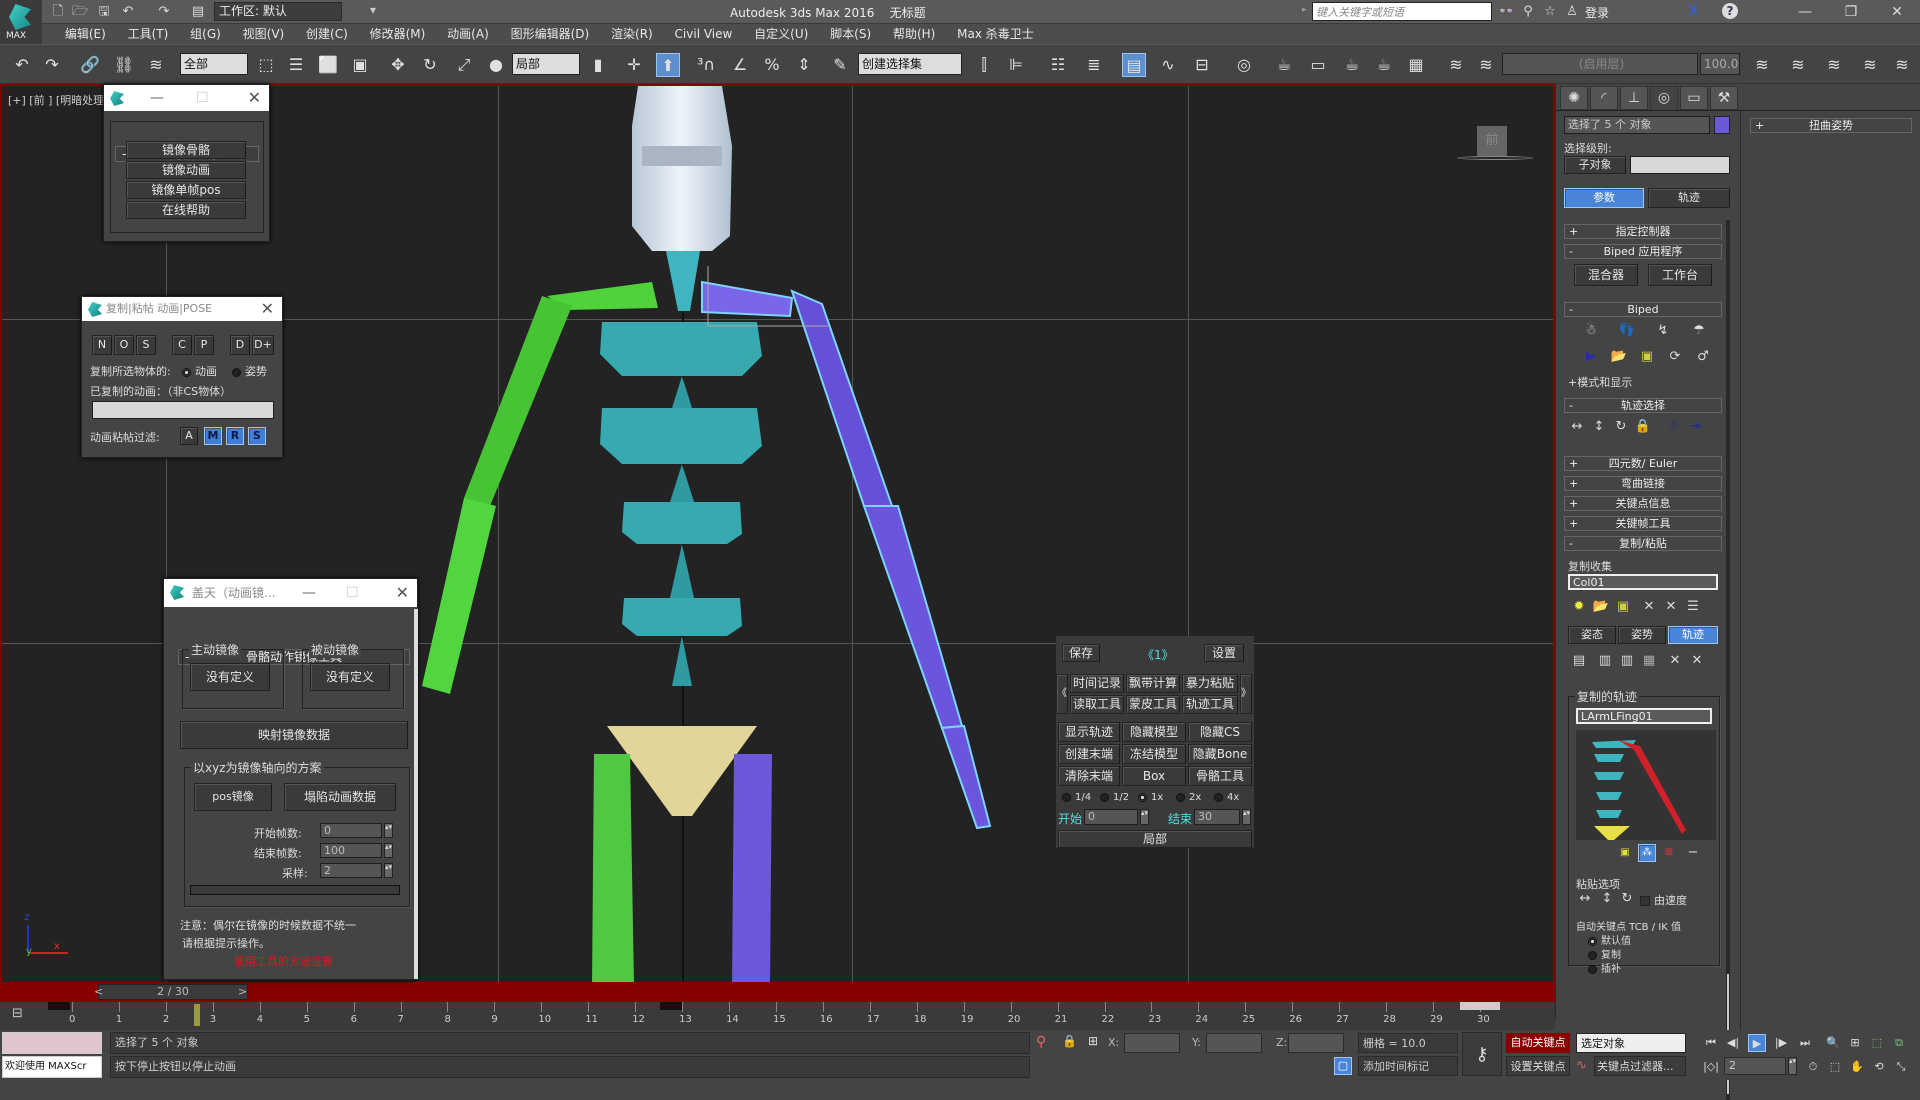  I want to click on isolate-selection-icon: ⚲, so click(1041, 1042).